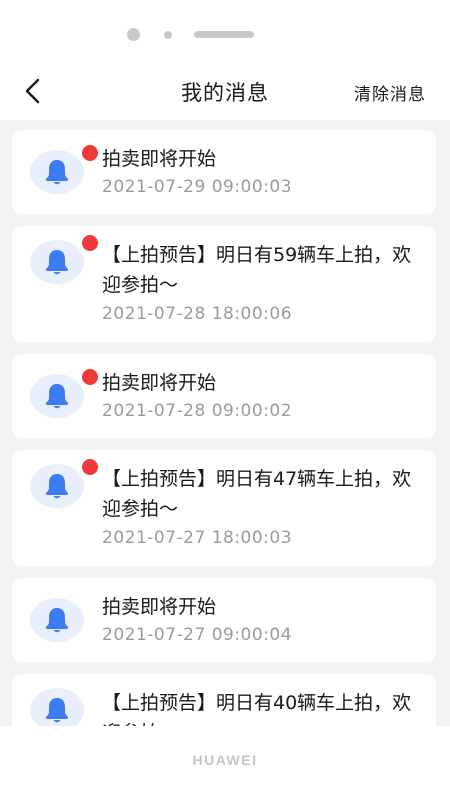 This screenshot has height=800, width=450. I want to click on clear-messages-button: 清除消息, so click(390, 92).